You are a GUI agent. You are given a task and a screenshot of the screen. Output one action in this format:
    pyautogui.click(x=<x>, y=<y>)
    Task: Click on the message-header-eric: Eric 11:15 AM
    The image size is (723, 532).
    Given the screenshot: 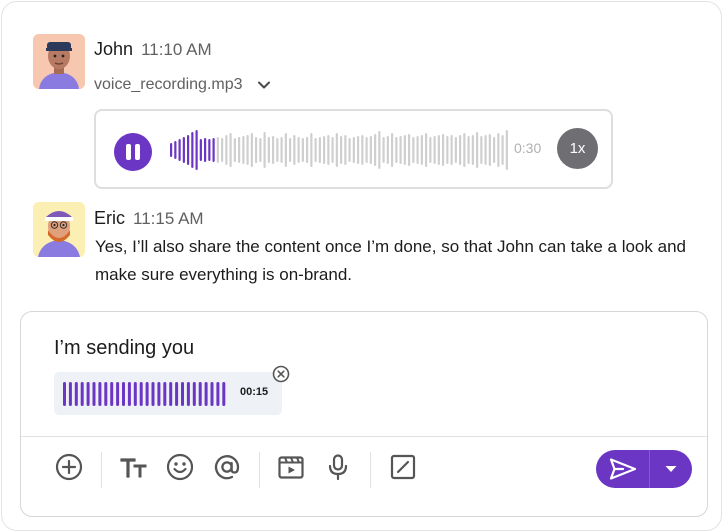 What is the action you would take?
    pyautogui.click(x=149, y=218)
    